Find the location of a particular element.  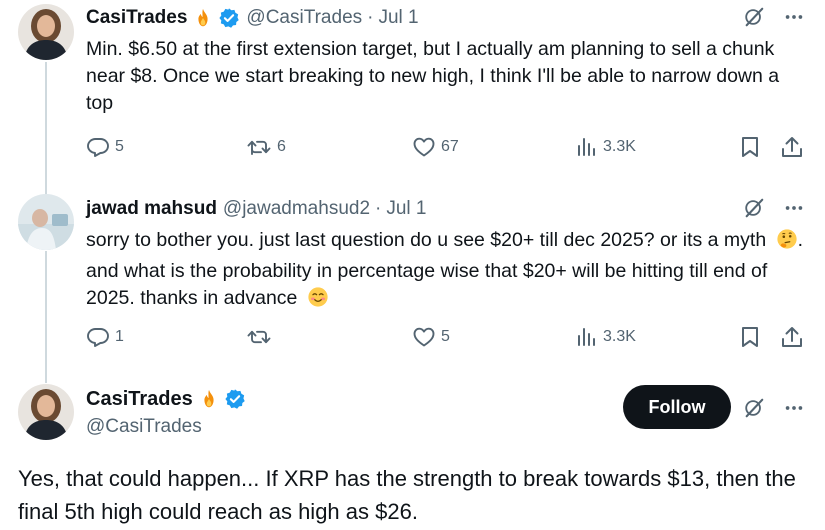

reply-button: 1 is located at coordinates (105, 337).